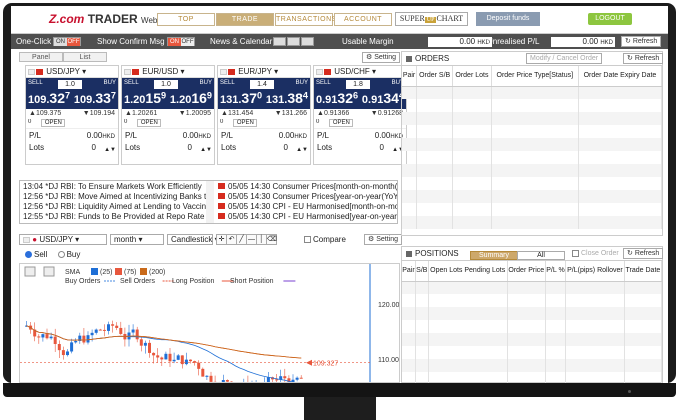 This screenshot has width=679, height=420. What do you see at coordinates (363, 19) in the screenshot?
I see `tab-account: ACCOUNT` at bounding box center [363, 19].